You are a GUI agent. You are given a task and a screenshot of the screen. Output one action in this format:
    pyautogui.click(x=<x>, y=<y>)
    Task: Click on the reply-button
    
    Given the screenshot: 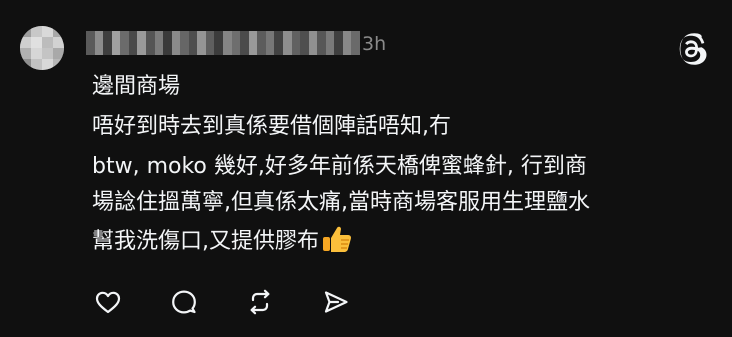 What is the action you would take?
    pyautogui.click(x=184, y=302)
    